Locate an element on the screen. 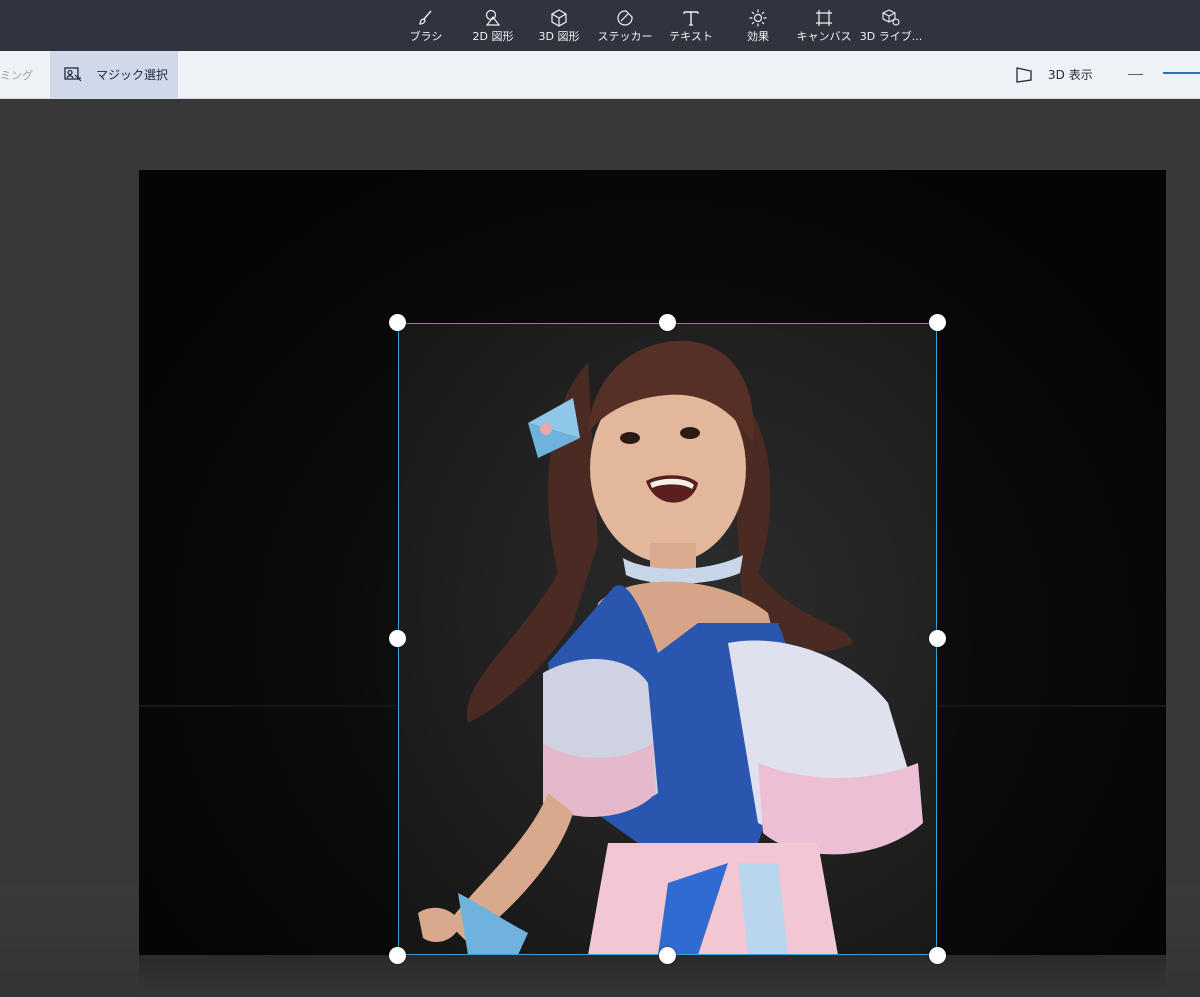 The image size is (1200, 997). brush-icon is located at coordinates (425, 17).